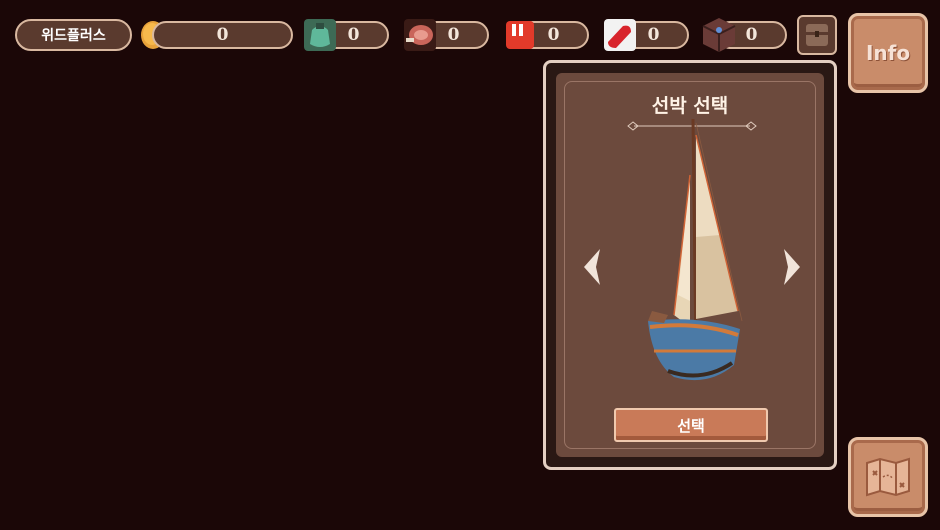  I want to click on prev-ship-arrow, so click(593, 267).